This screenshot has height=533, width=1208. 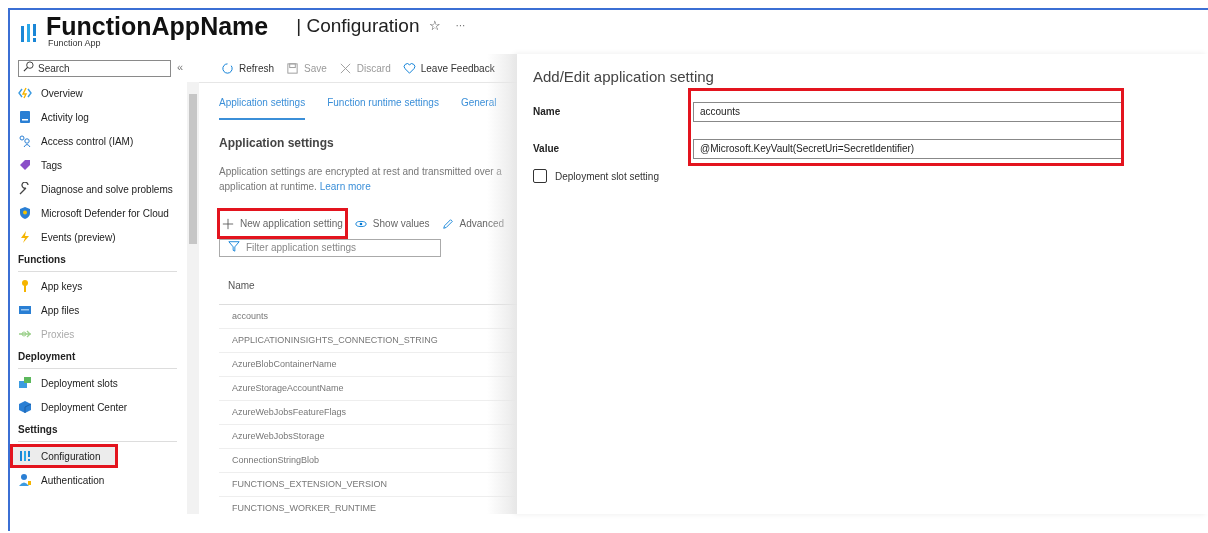 I want to click on people-icon, so click(x=25, y=141).